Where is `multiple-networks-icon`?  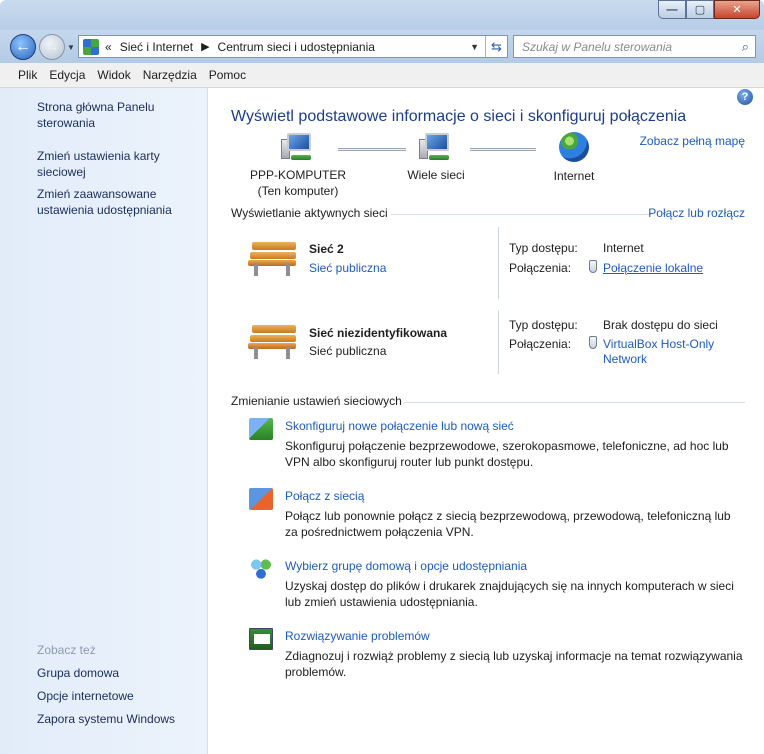
multiple-networks-icon is located at coordinates (436, 147).